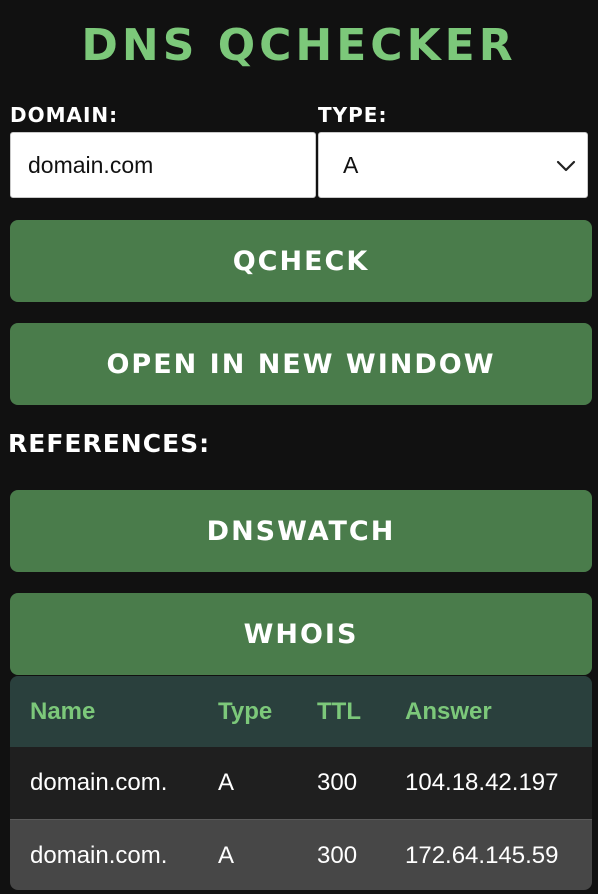 The height and width of the screenshot is (894, 598). I want to click on open-in-new-window-button: OPEN IN NEW WINDOW, so click(301, 364).